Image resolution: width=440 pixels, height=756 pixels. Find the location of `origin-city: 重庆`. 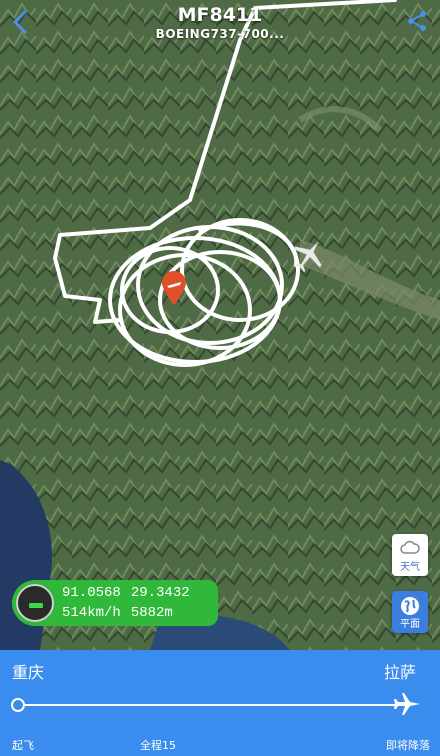

origin-city: 重庆 is located at coordinates (28, 672).